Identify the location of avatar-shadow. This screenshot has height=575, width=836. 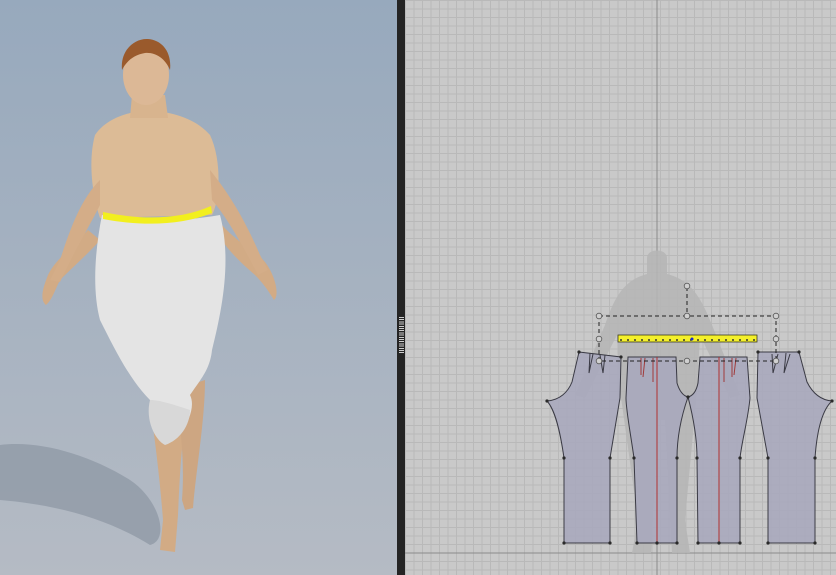
(80, 494).